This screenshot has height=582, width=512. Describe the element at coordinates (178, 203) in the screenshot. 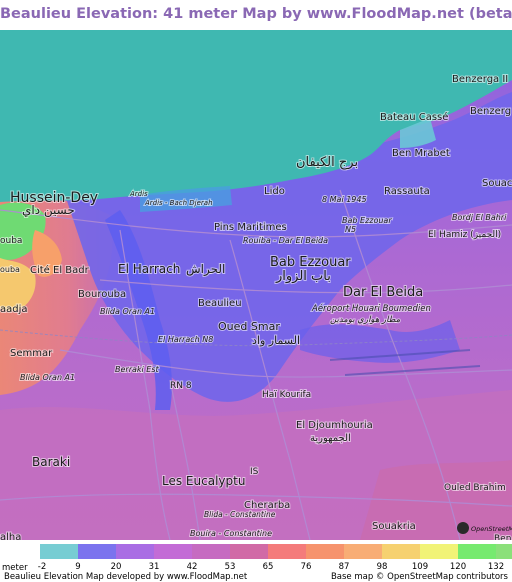

I see `label-ardis-2: Ardis - Bach Djerah` at that location.